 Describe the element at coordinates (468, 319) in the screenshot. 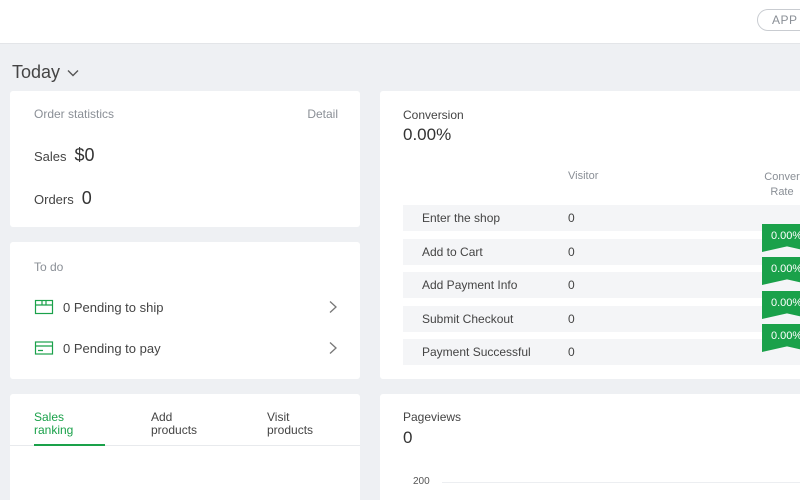

I see `funnel-stage: Submit Checkout` at that location.